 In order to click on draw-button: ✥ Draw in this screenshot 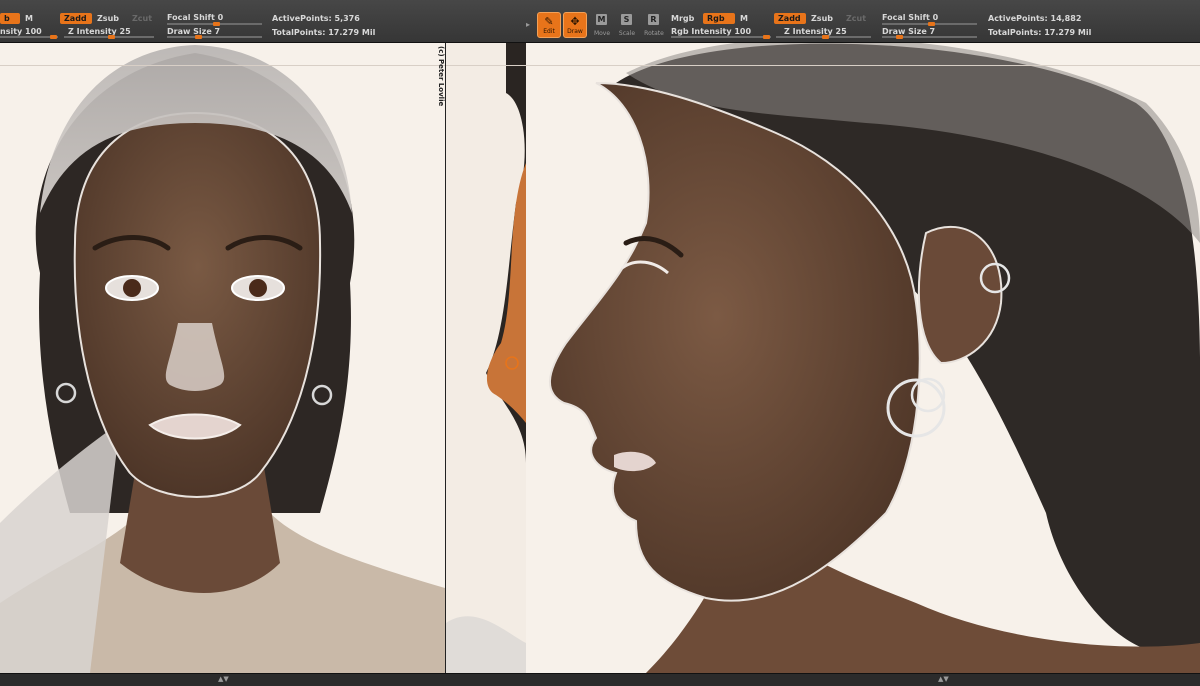, I will do `click(575, 25)`.